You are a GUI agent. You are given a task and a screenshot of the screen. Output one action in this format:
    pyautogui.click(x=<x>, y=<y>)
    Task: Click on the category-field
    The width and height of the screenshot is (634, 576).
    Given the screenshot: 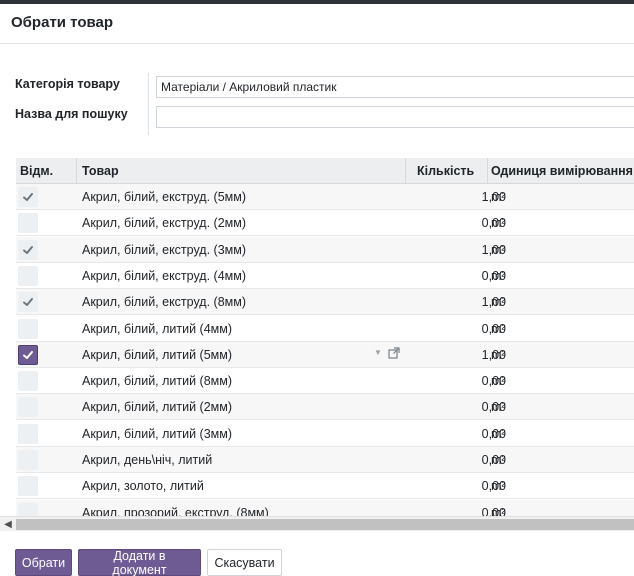 What is the action you would take?
    pyautogui.click(x=395, y=87)
    